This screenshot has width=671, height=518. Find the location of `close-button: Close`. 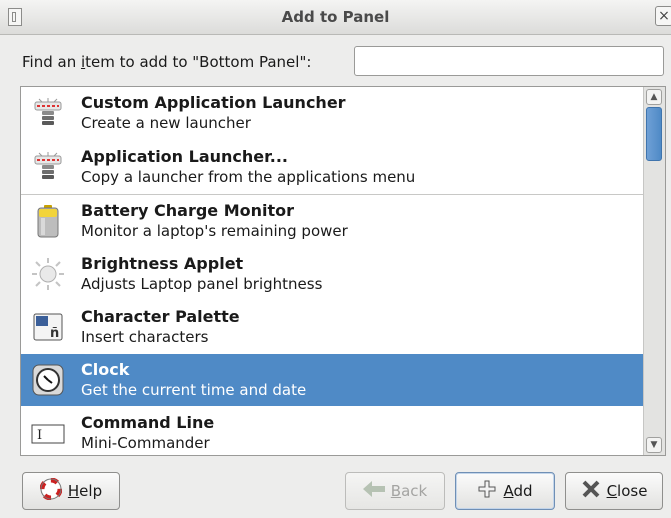

close-button: Close is located at coordinates (614, 491).